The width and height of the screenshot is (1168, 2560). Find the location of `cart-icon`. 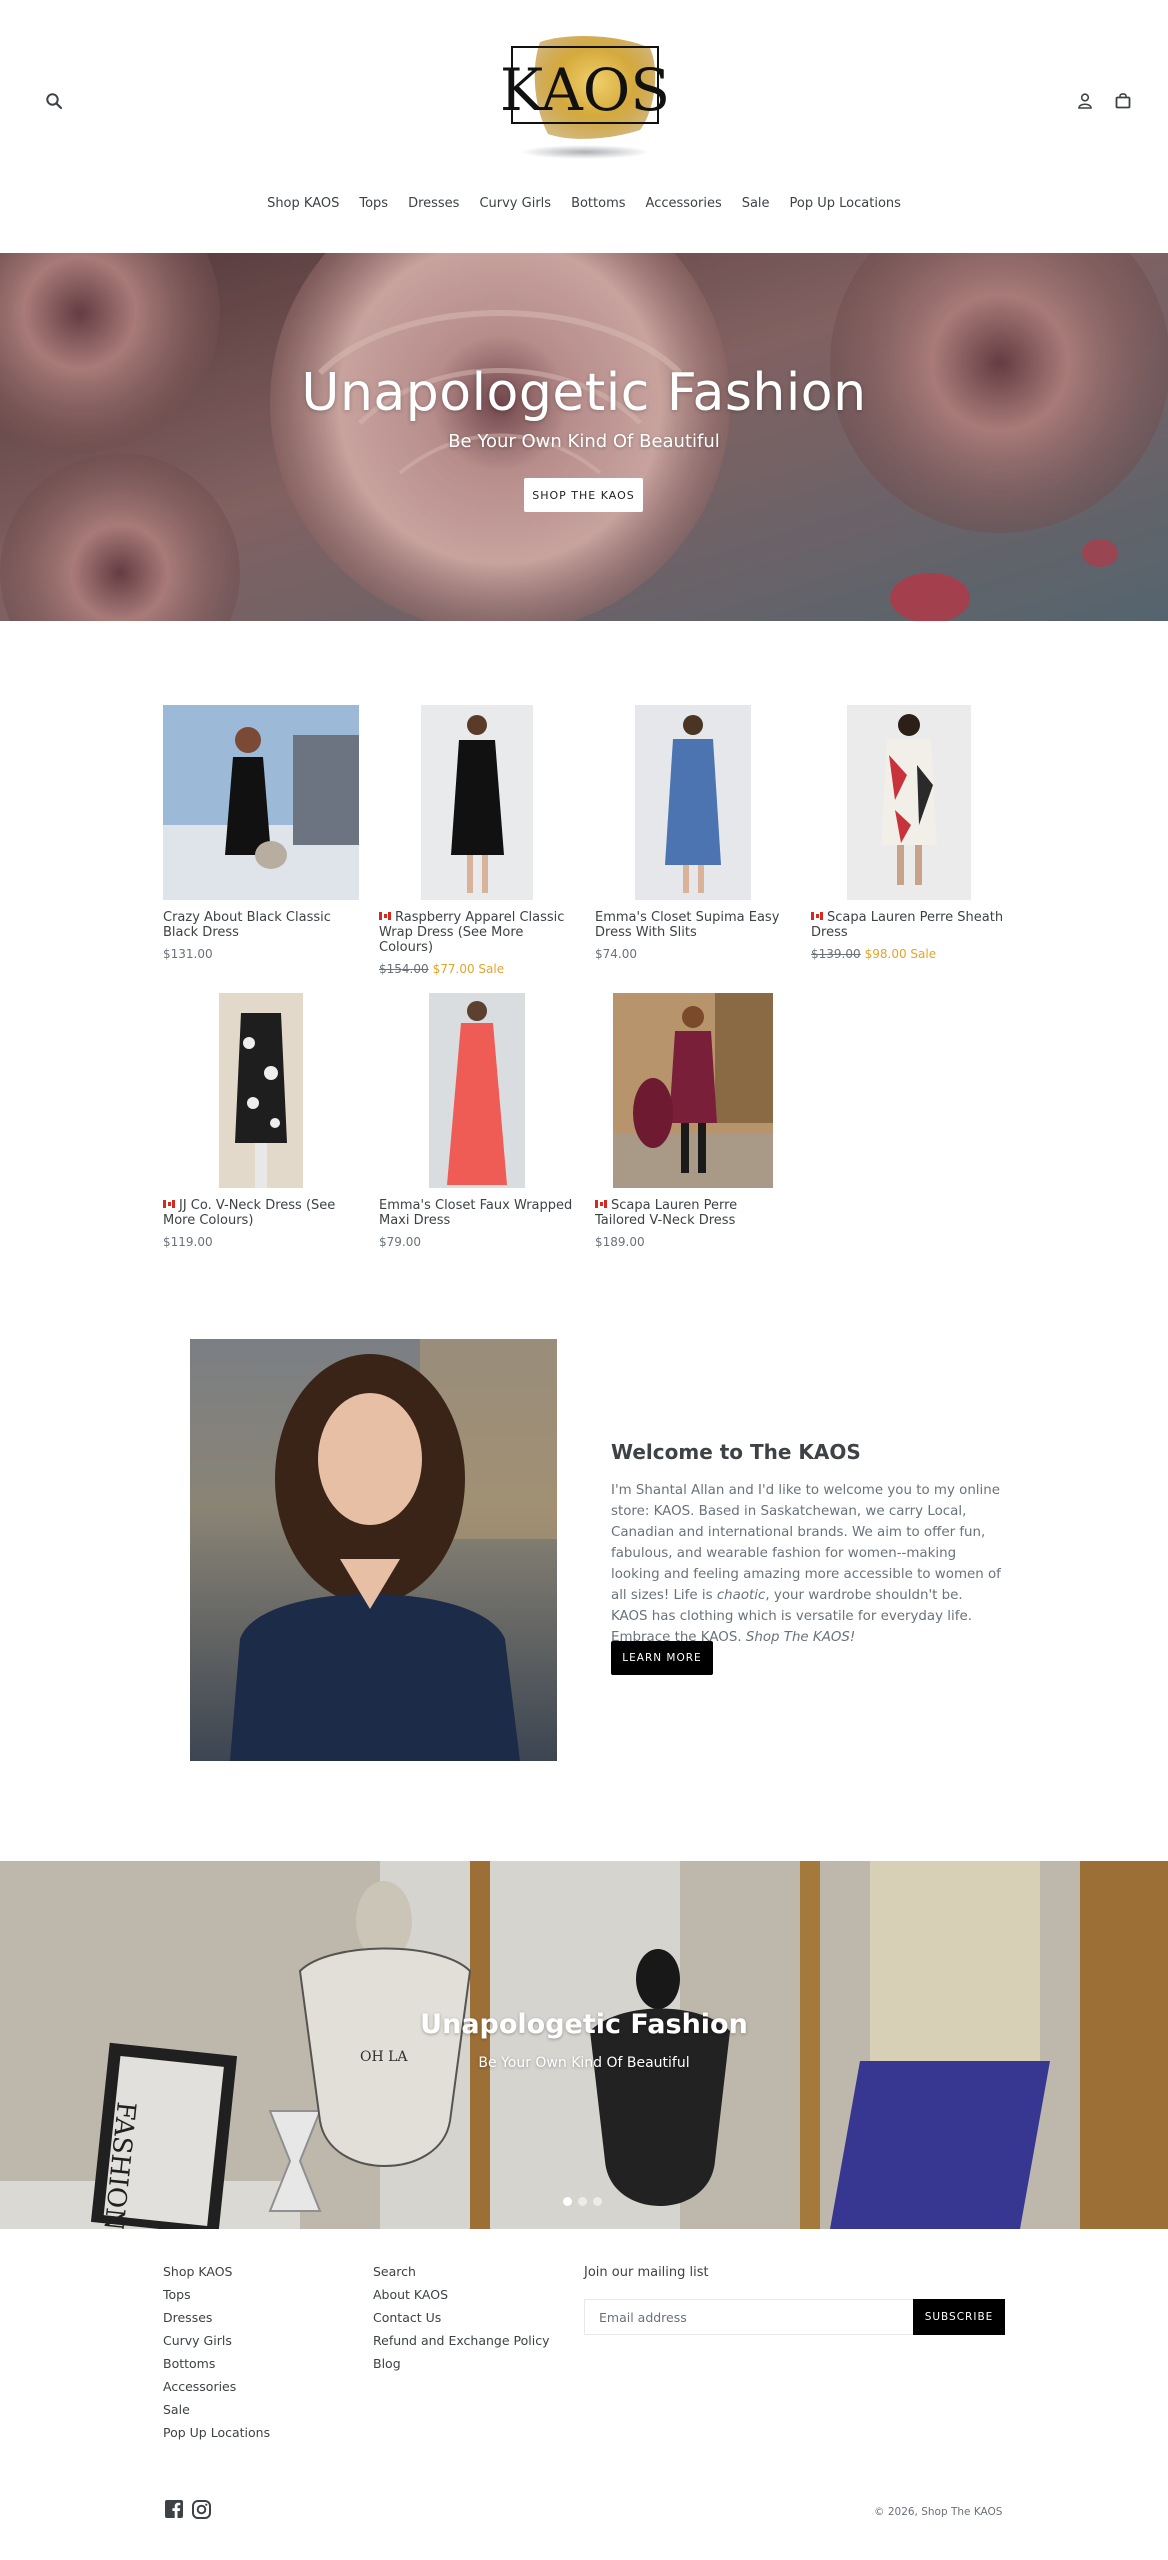

cart-icon is located at coordinates (1123, 100).